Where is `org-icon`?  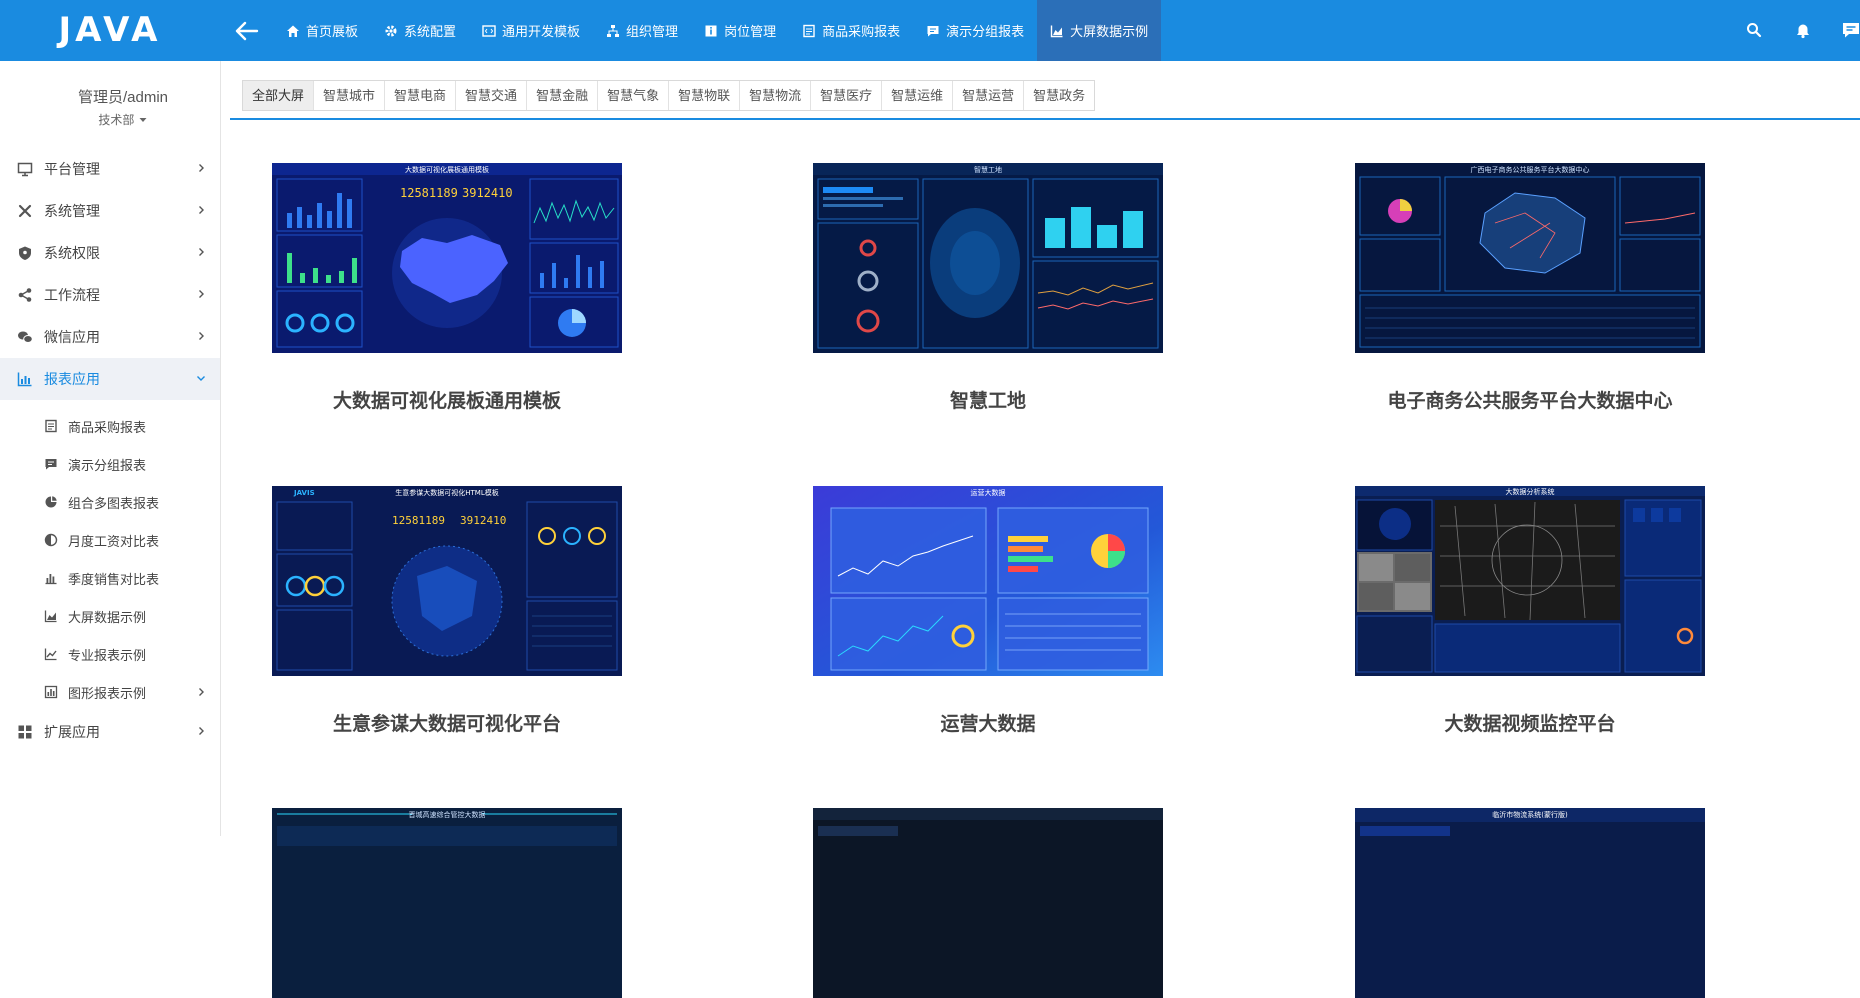
org-icon is located at coordinates (613, 30).